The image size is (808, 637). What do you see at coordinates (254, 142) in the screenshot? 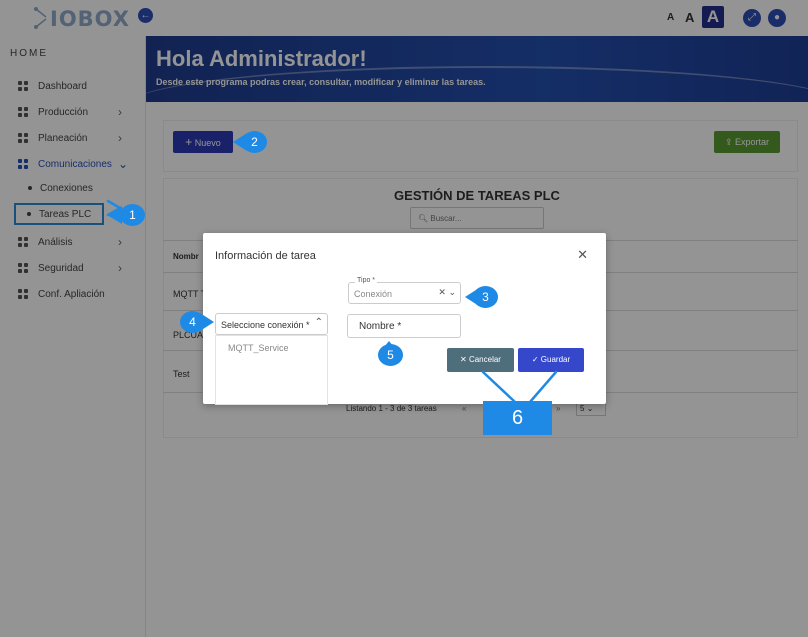
I see `annotation-badge-2: 2` at bounding box center [254, 142].